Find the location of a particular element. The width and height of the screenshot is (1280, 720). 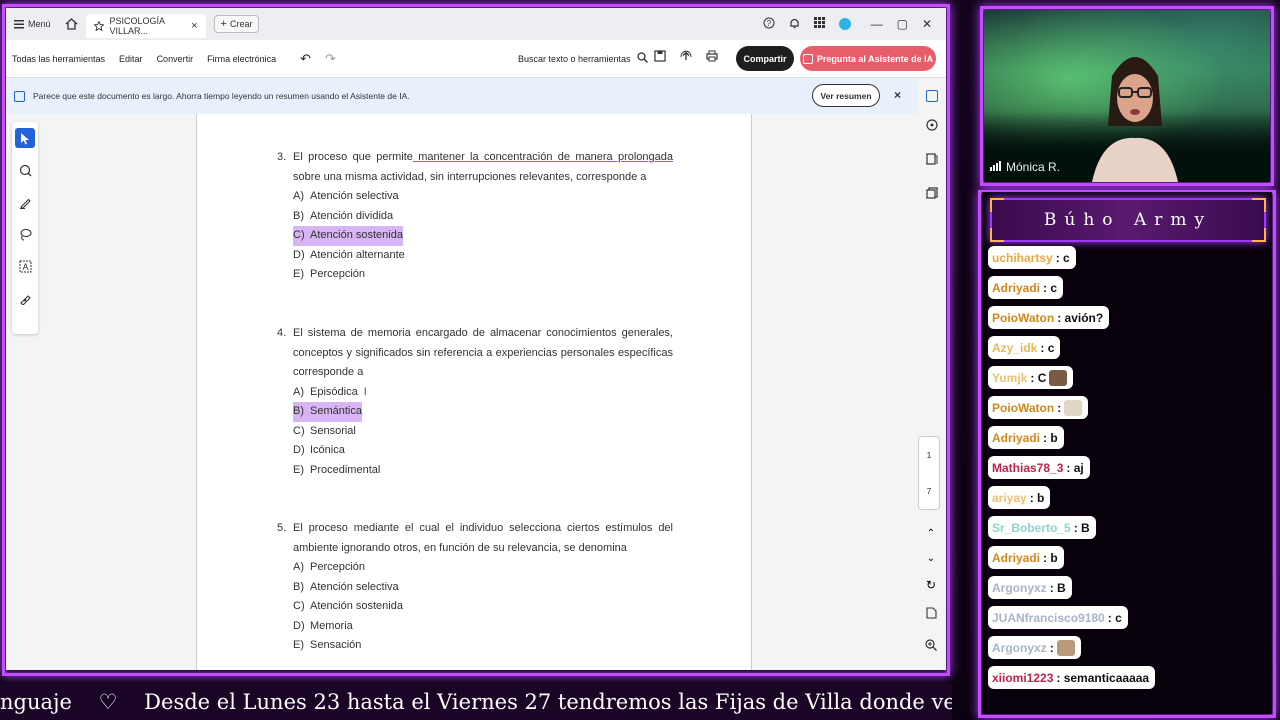

chat-username: xiiomi1223 is located at coordinates (1022, 678).